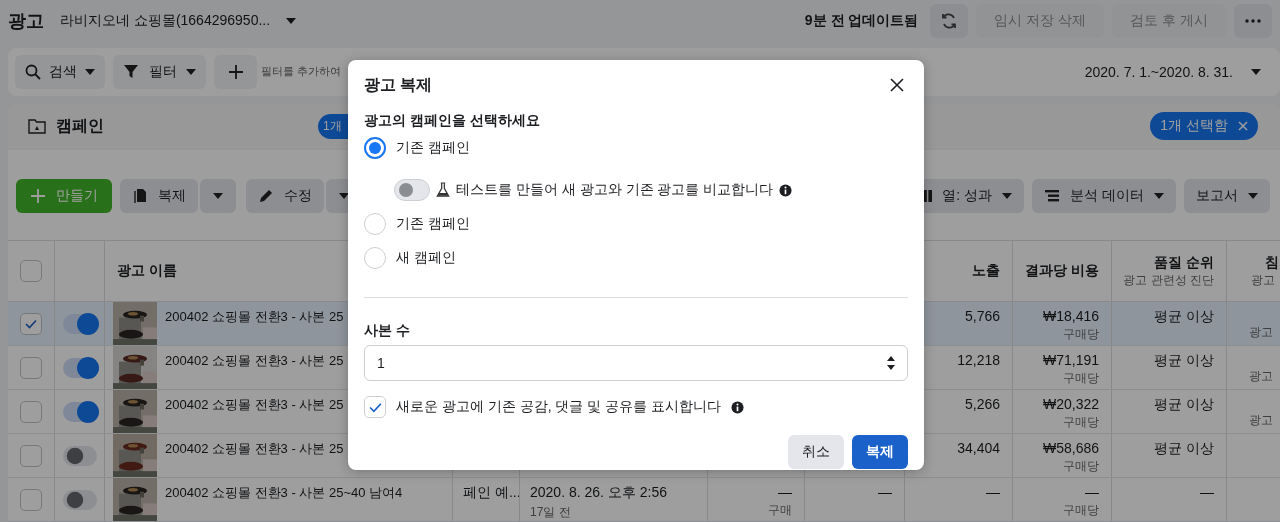 Image resolution: width=1280 pixels, height=522 pixels. I want to click on number-field: 1, so click(636, 363).